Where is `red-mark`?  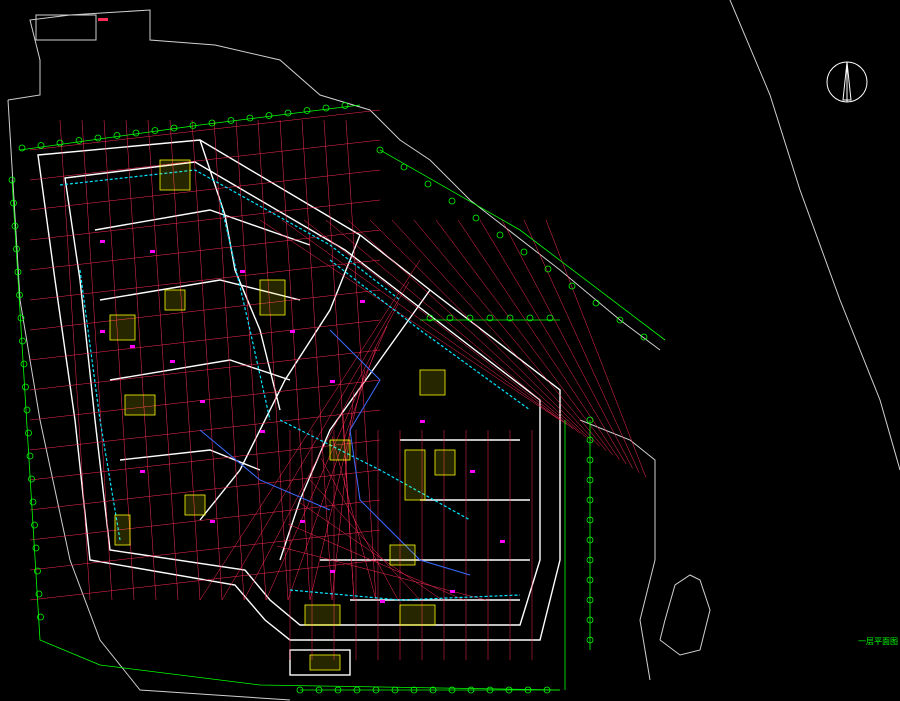
red-mark is located at coordinates (103, 19).